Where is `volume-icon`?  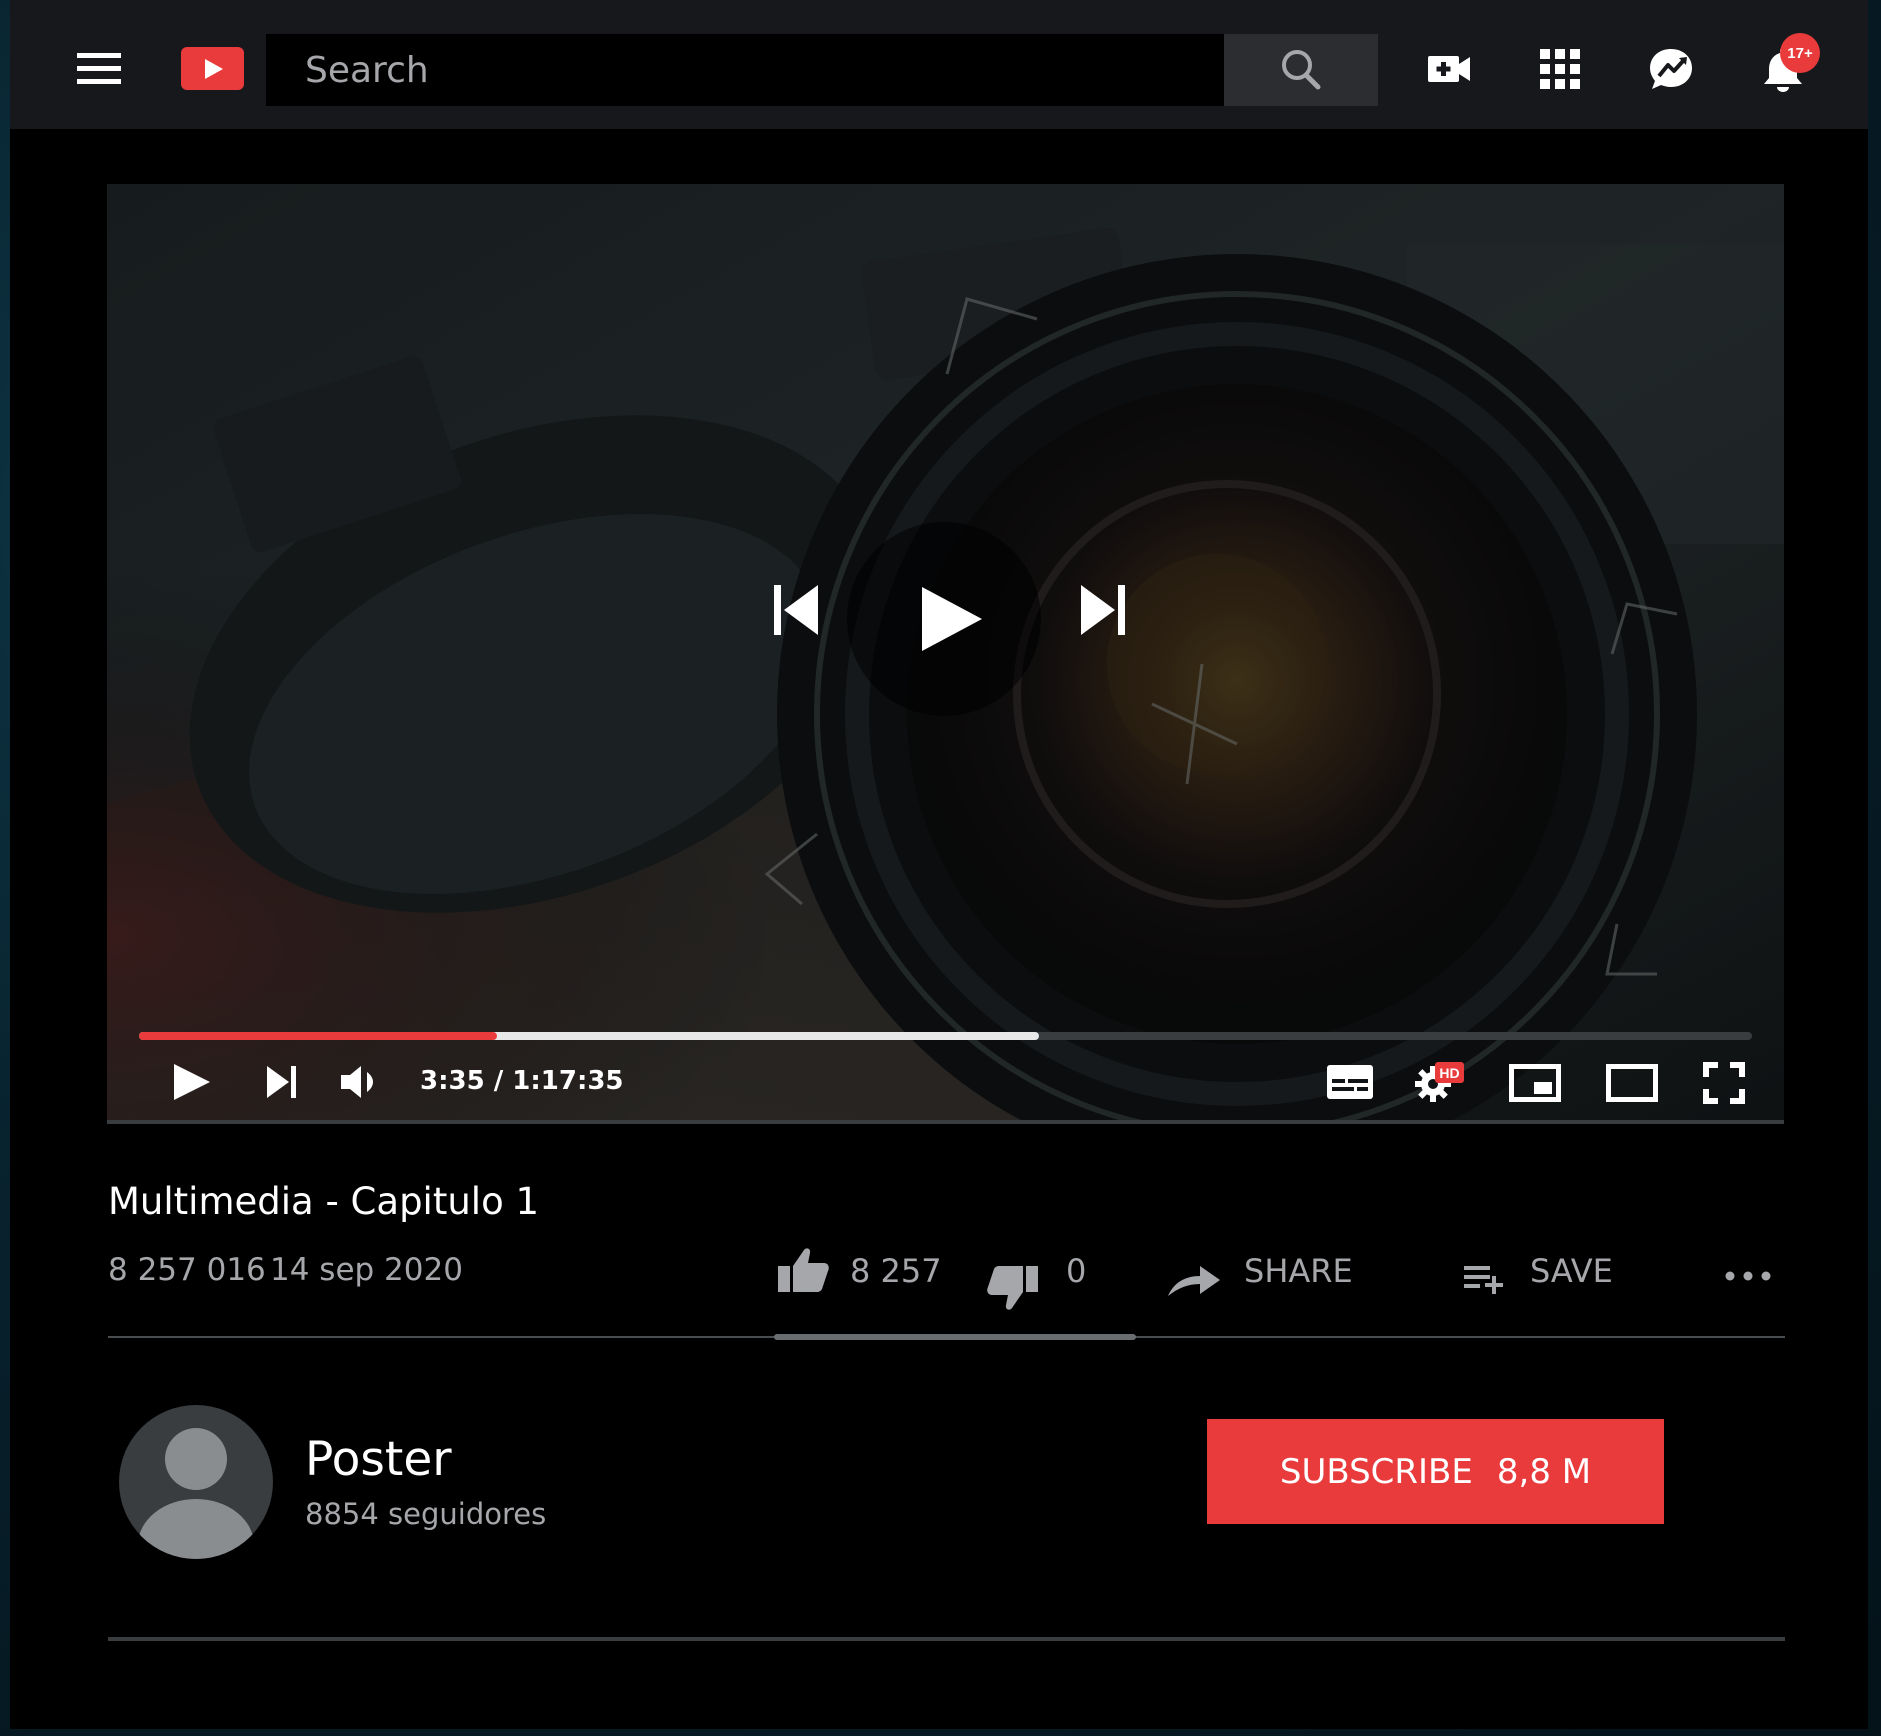 volume-icon is located at coordinates (360, 1082).